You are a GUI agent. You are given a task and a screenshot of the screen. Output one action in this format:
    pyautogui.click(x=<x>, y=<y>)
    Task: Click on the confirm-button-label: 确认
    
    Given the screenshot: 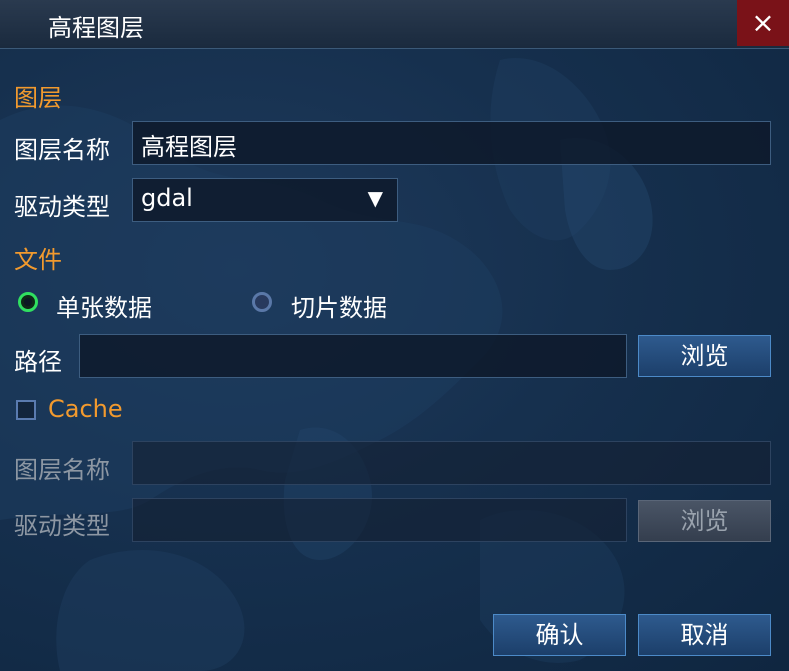 What is the action you would take?
    pyautogui.click(x=559, y=635)
    